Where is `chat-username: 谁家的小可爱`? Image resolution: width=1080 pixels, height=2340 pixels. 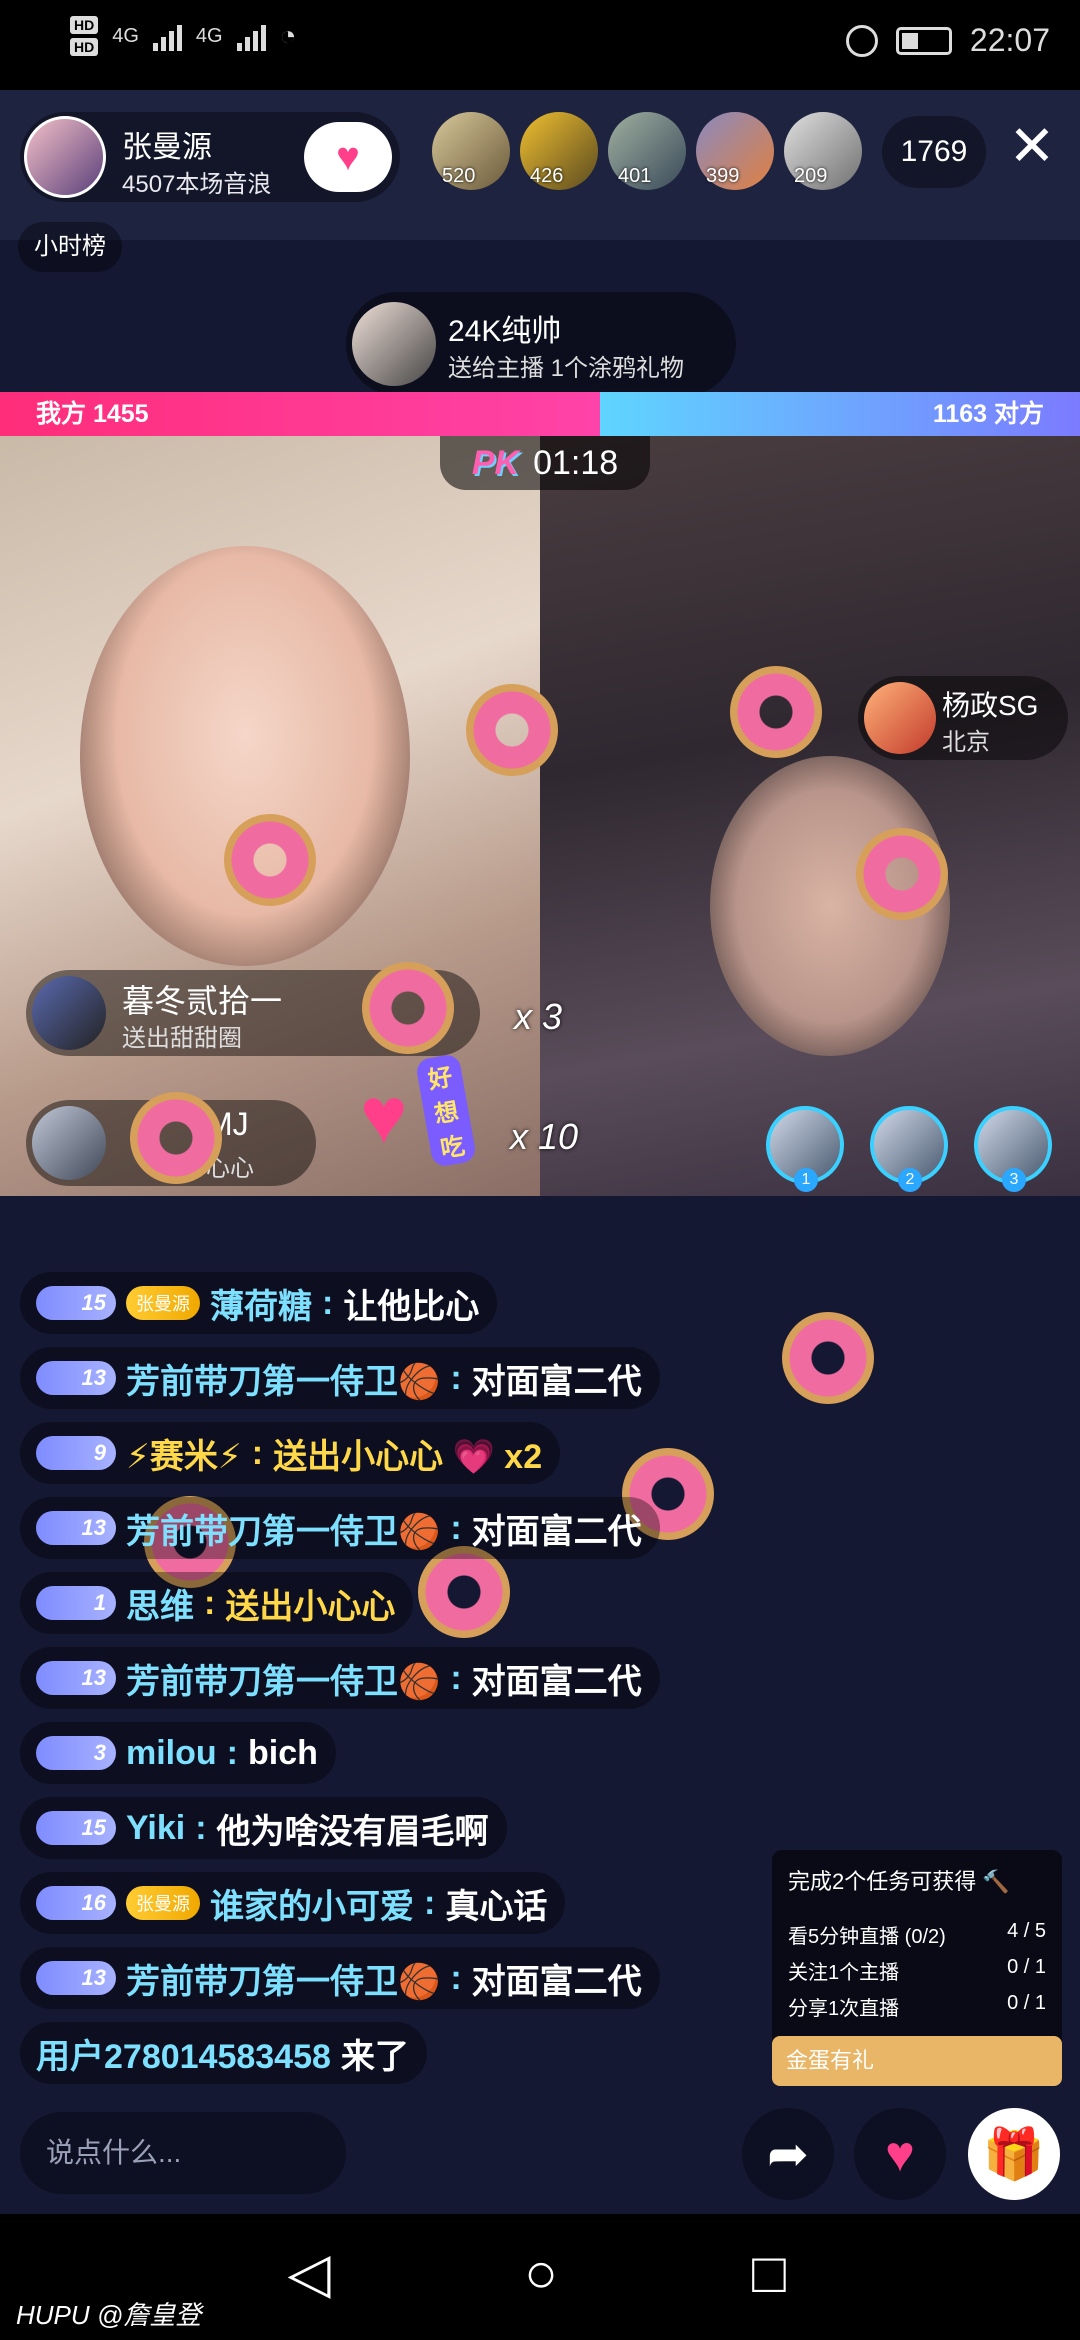
chat-username: 谁家的小可爱 is located at coordinates (312, 1906).